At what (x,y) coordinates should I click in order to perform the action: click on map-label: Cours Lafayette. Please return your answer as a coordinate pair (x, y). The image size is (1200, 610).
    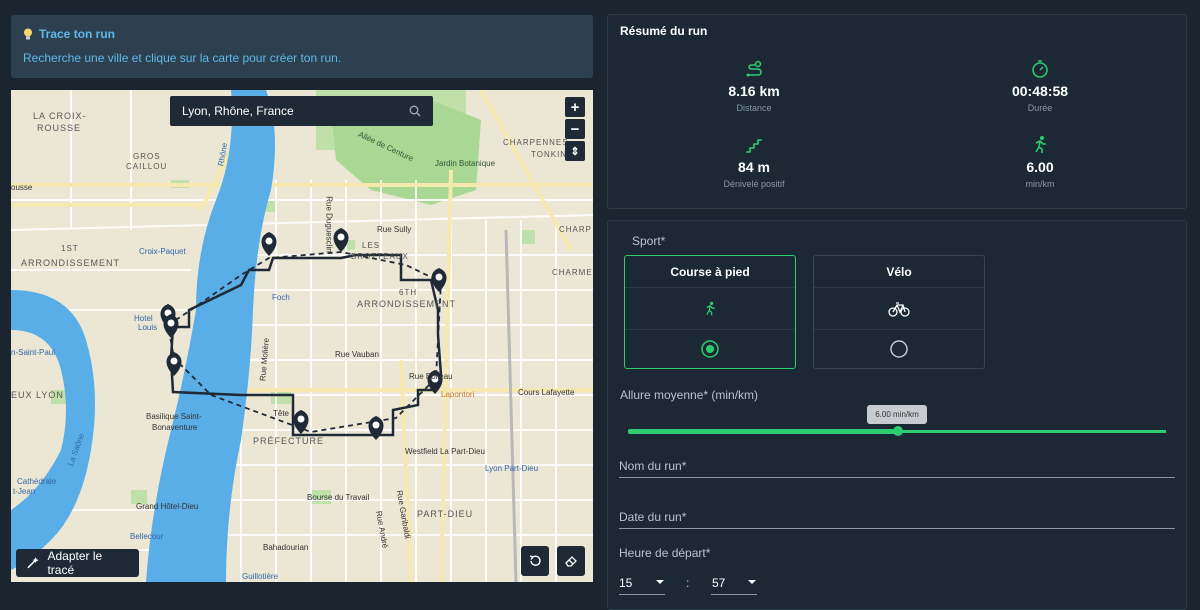
    Looking at the image, I should click on (546, 392).